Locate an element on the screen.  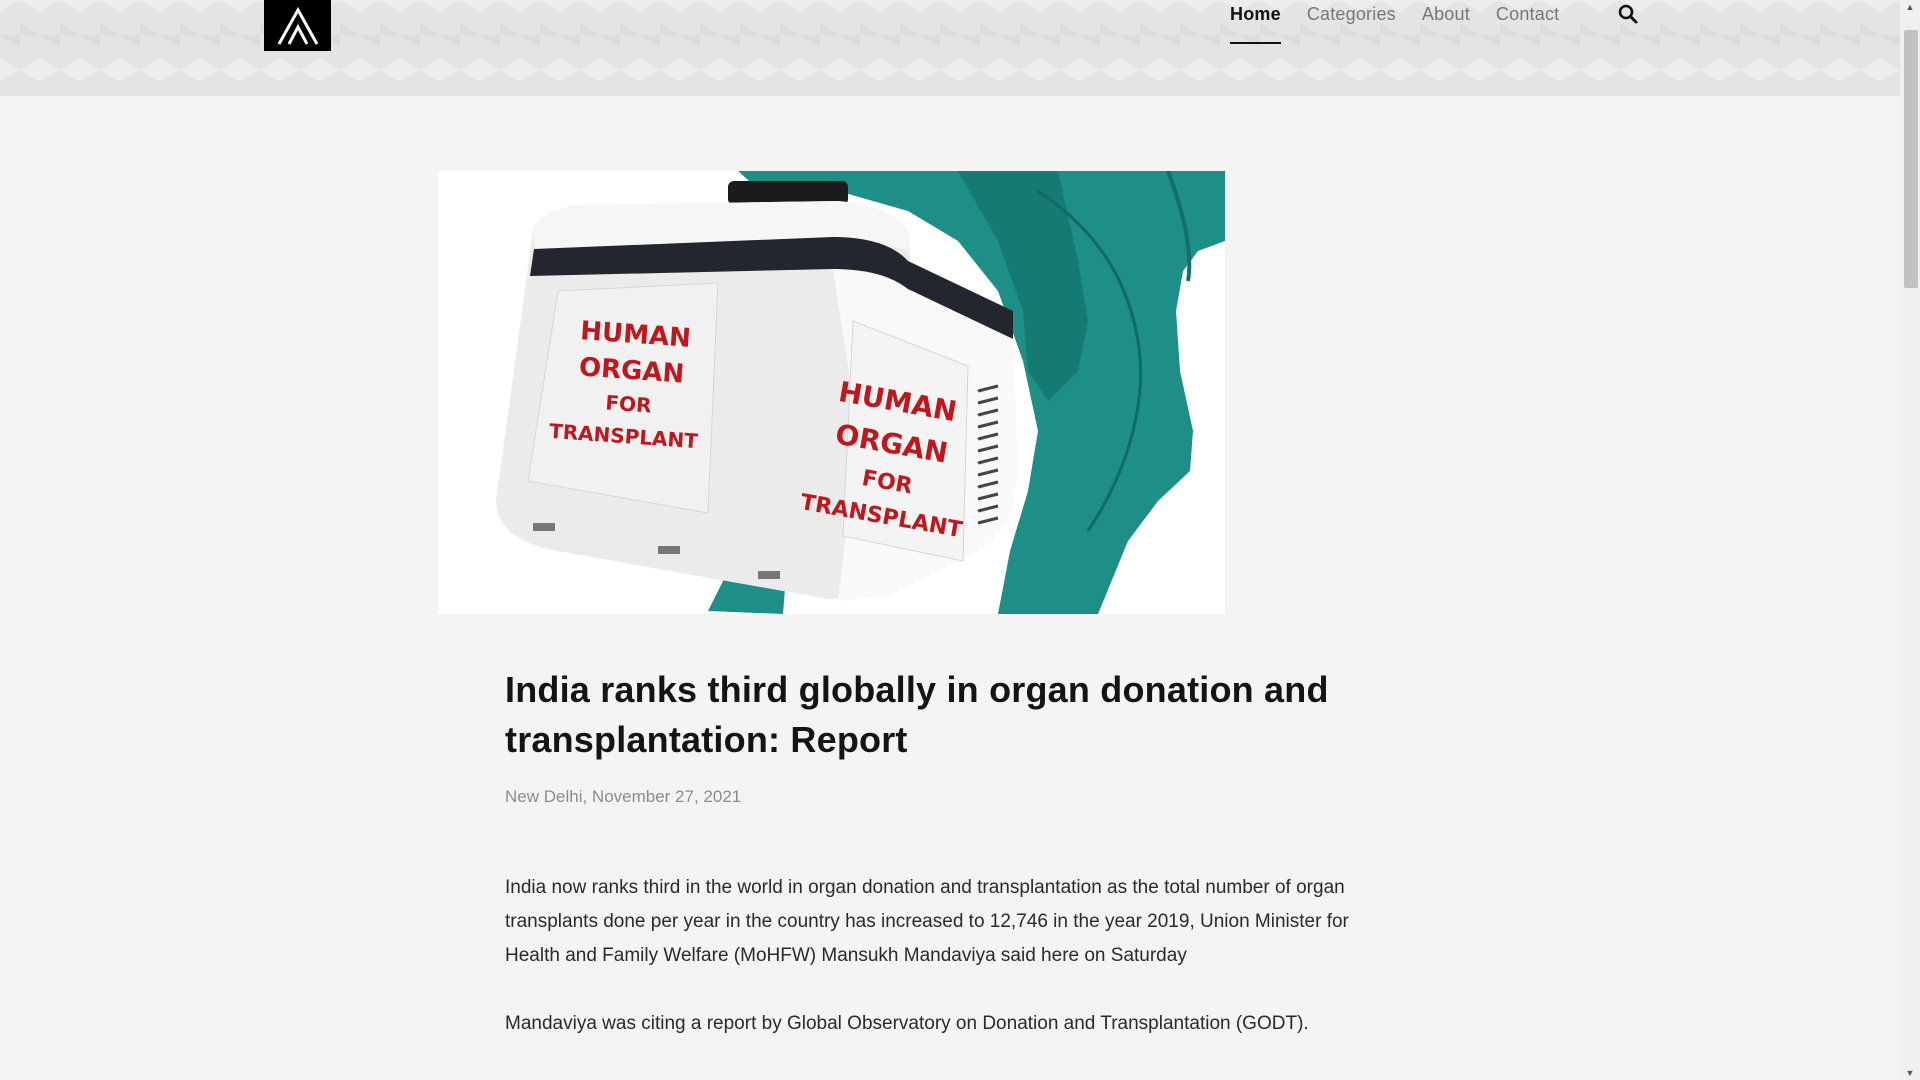
search-icon is located at coordinates (1628, 14).